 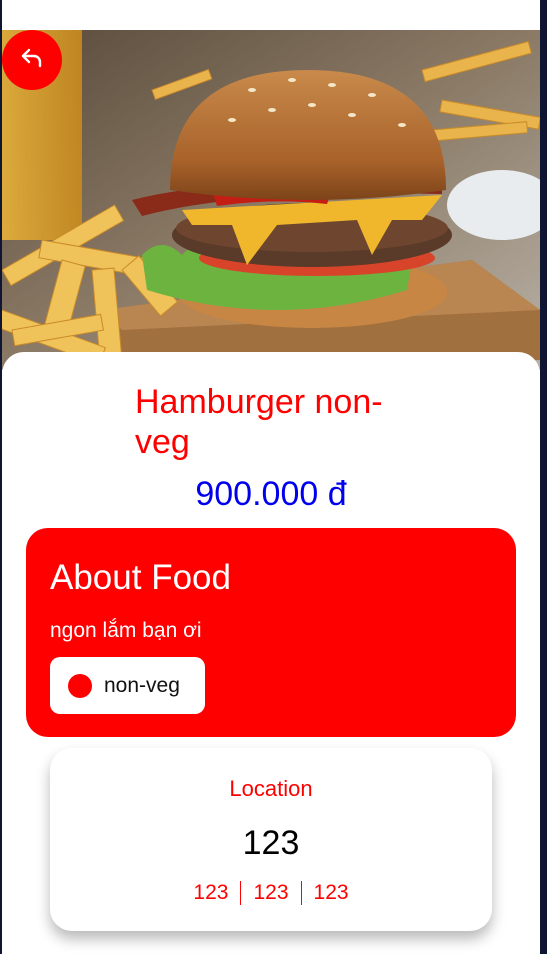 I want to click on location-value: 123, so click(x=271, y=843).